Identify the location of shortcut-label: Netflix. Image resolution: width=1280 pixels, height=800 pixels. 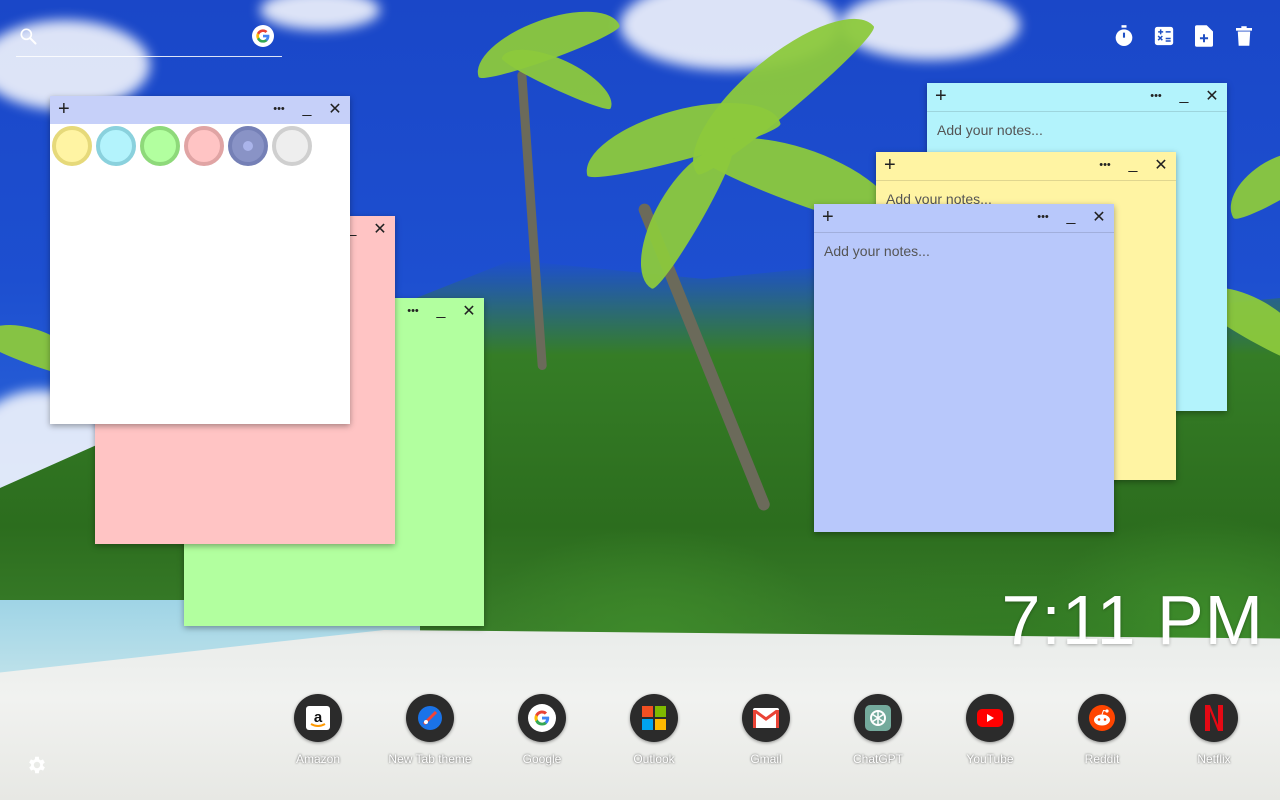
(1214, 759).